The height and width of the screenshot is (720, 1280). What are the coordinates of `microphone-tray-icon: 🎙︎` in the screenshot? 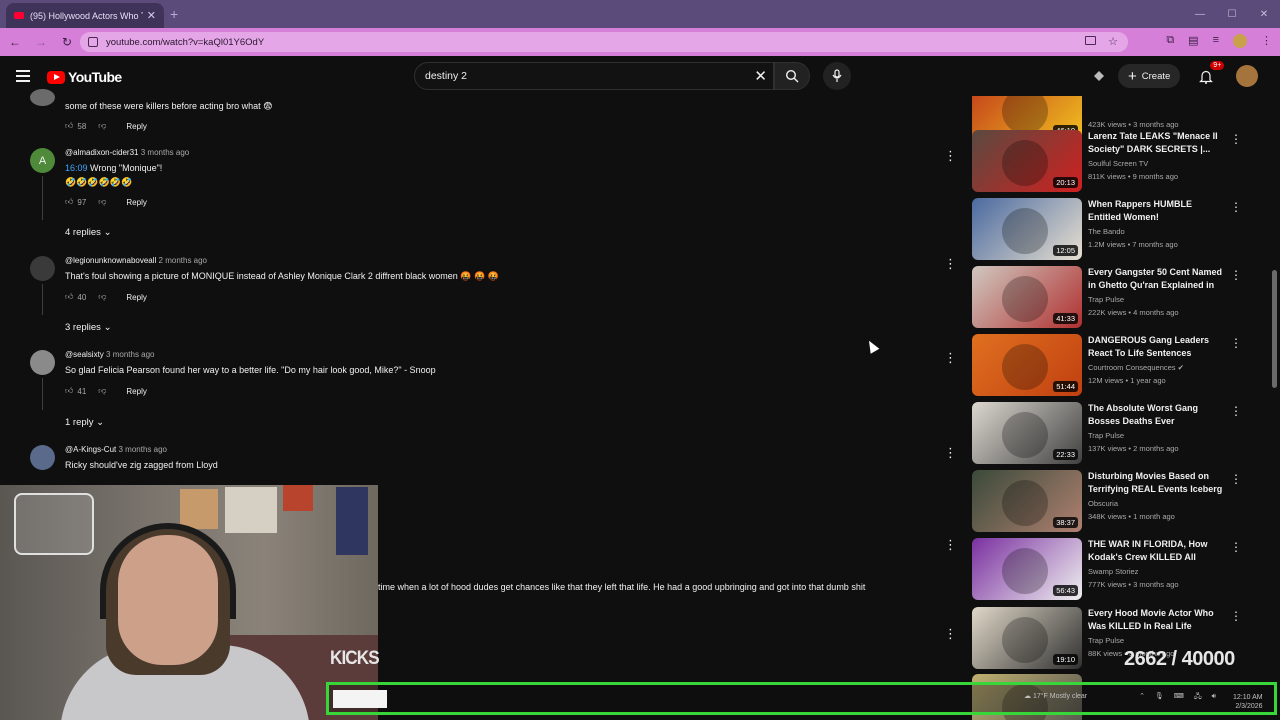 It's located at (1159, 696).